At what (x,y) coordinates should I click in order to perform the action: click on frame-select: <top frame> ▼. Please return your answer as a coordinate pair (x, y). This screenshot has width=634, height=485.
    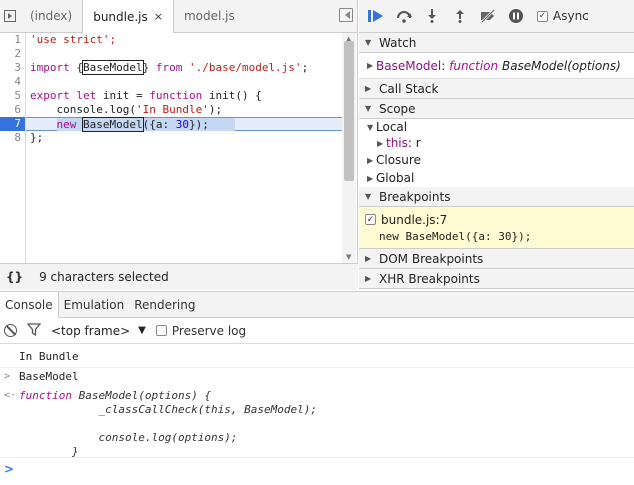
    Looking at the image, I should click on (98, 331).